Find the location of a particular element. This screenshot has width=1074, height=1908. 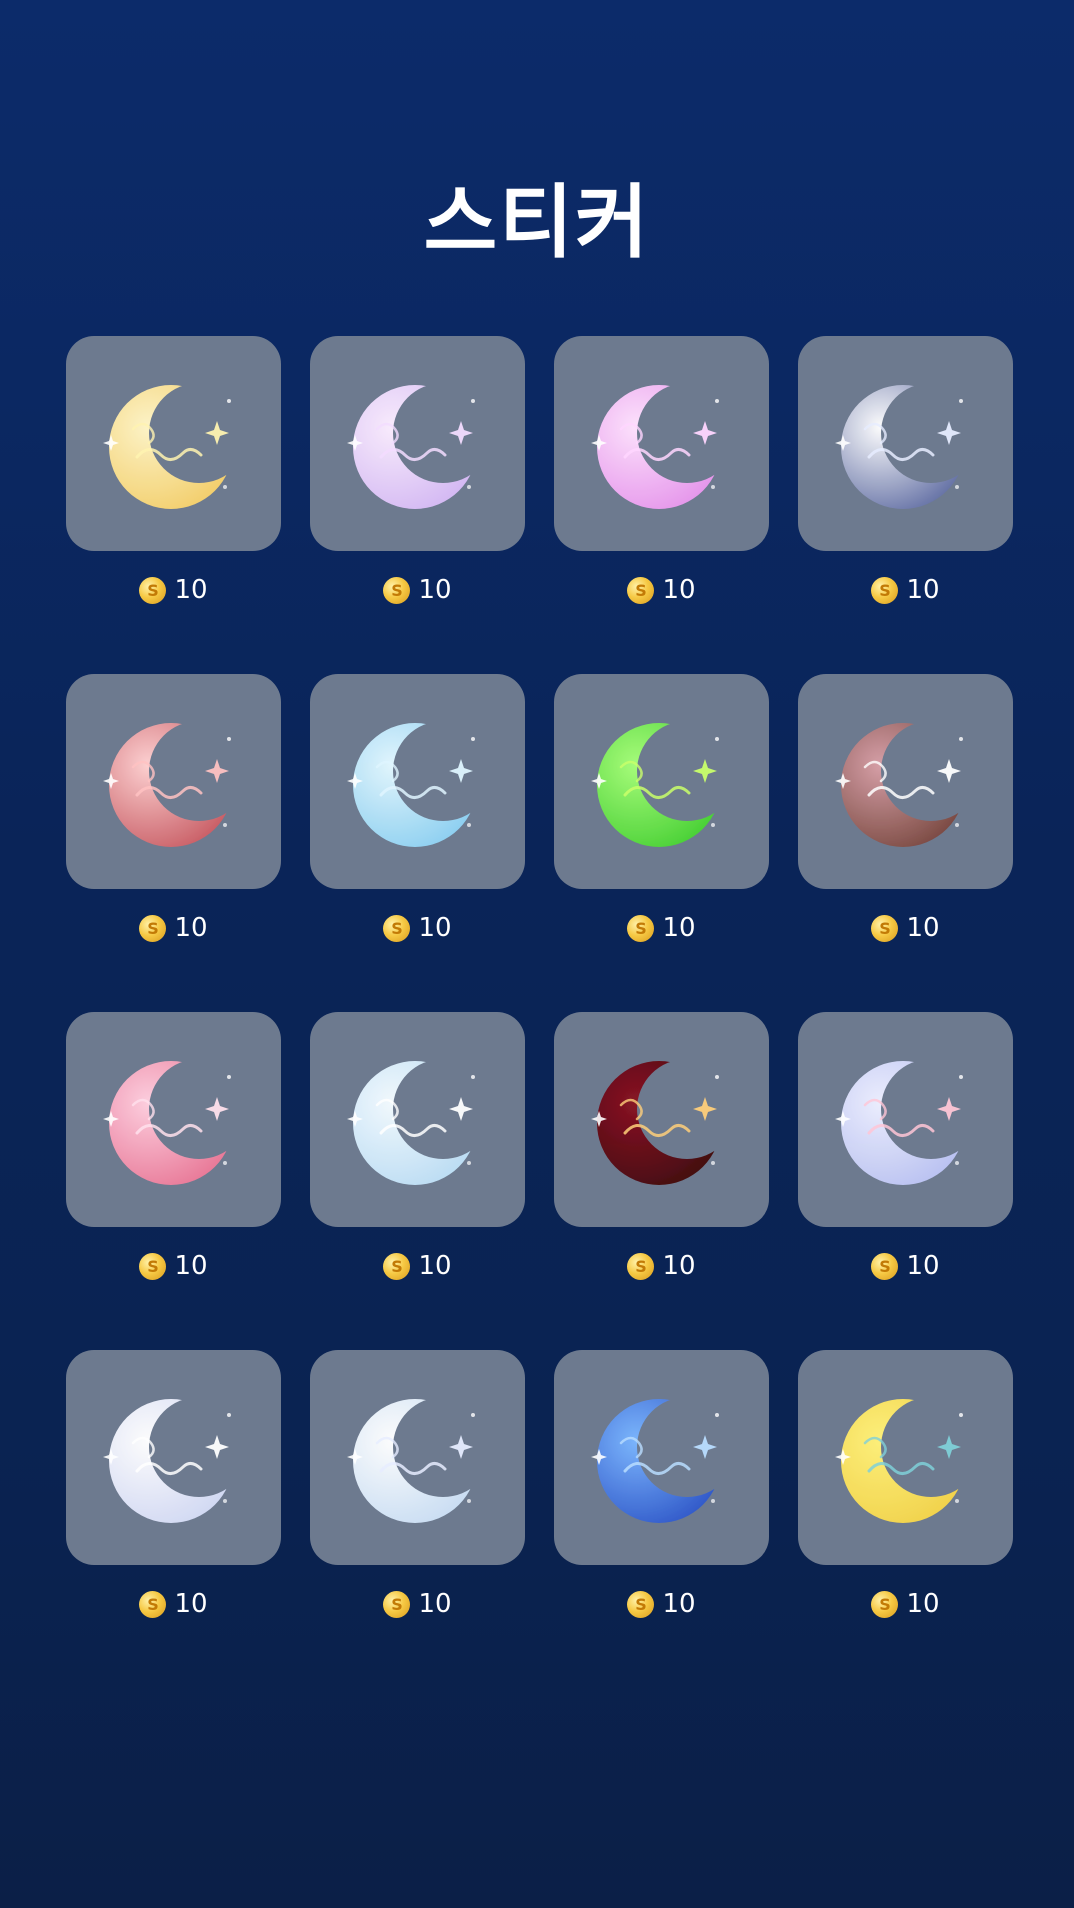

sticker-tile-moon-neon-green is located at coordinates (661, 781).